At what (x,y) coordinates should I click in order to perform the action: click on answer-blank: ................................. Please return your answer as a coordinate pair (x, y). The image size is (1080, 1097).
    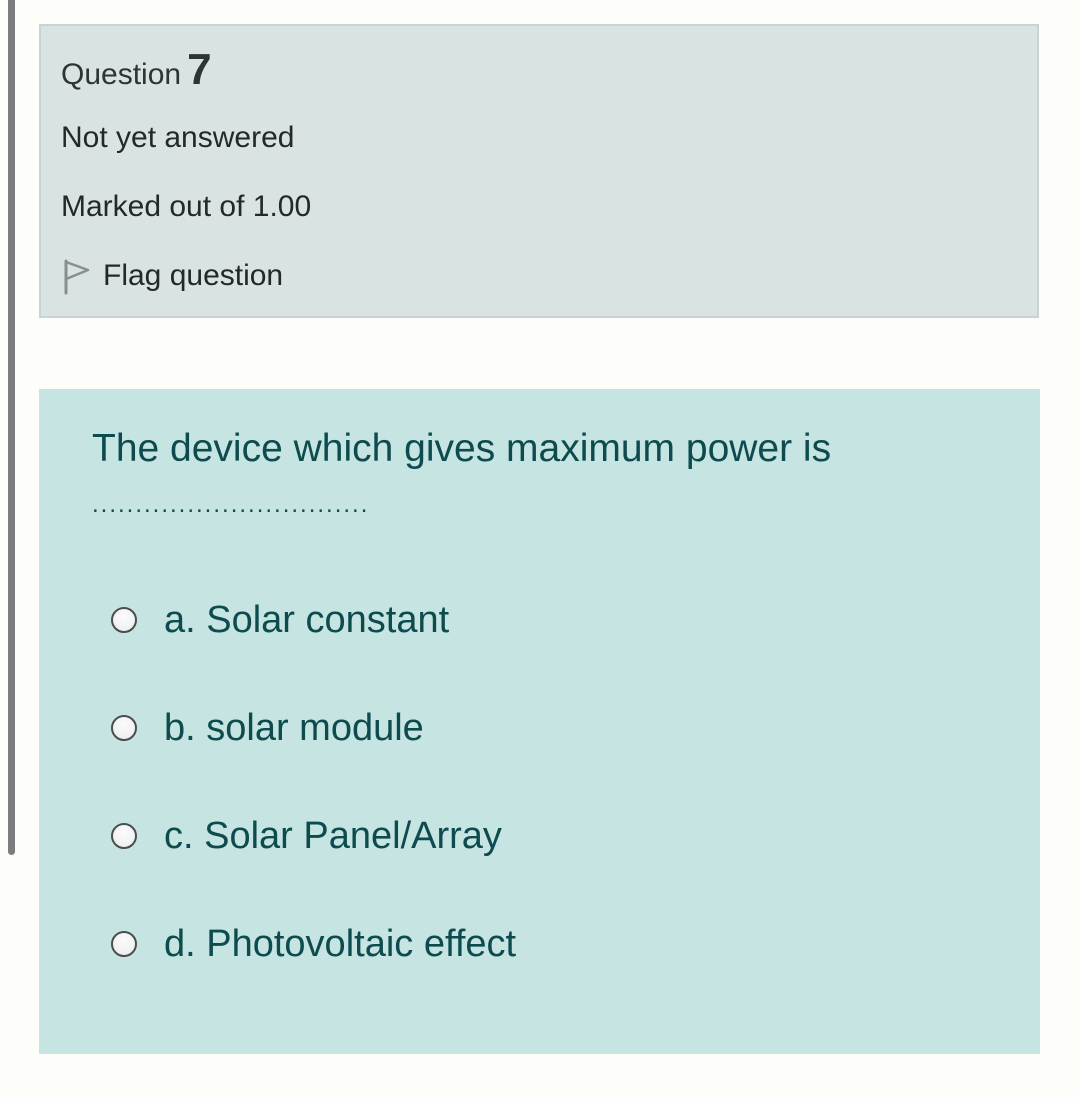
    Looking at the image, I should click on (231, 504).